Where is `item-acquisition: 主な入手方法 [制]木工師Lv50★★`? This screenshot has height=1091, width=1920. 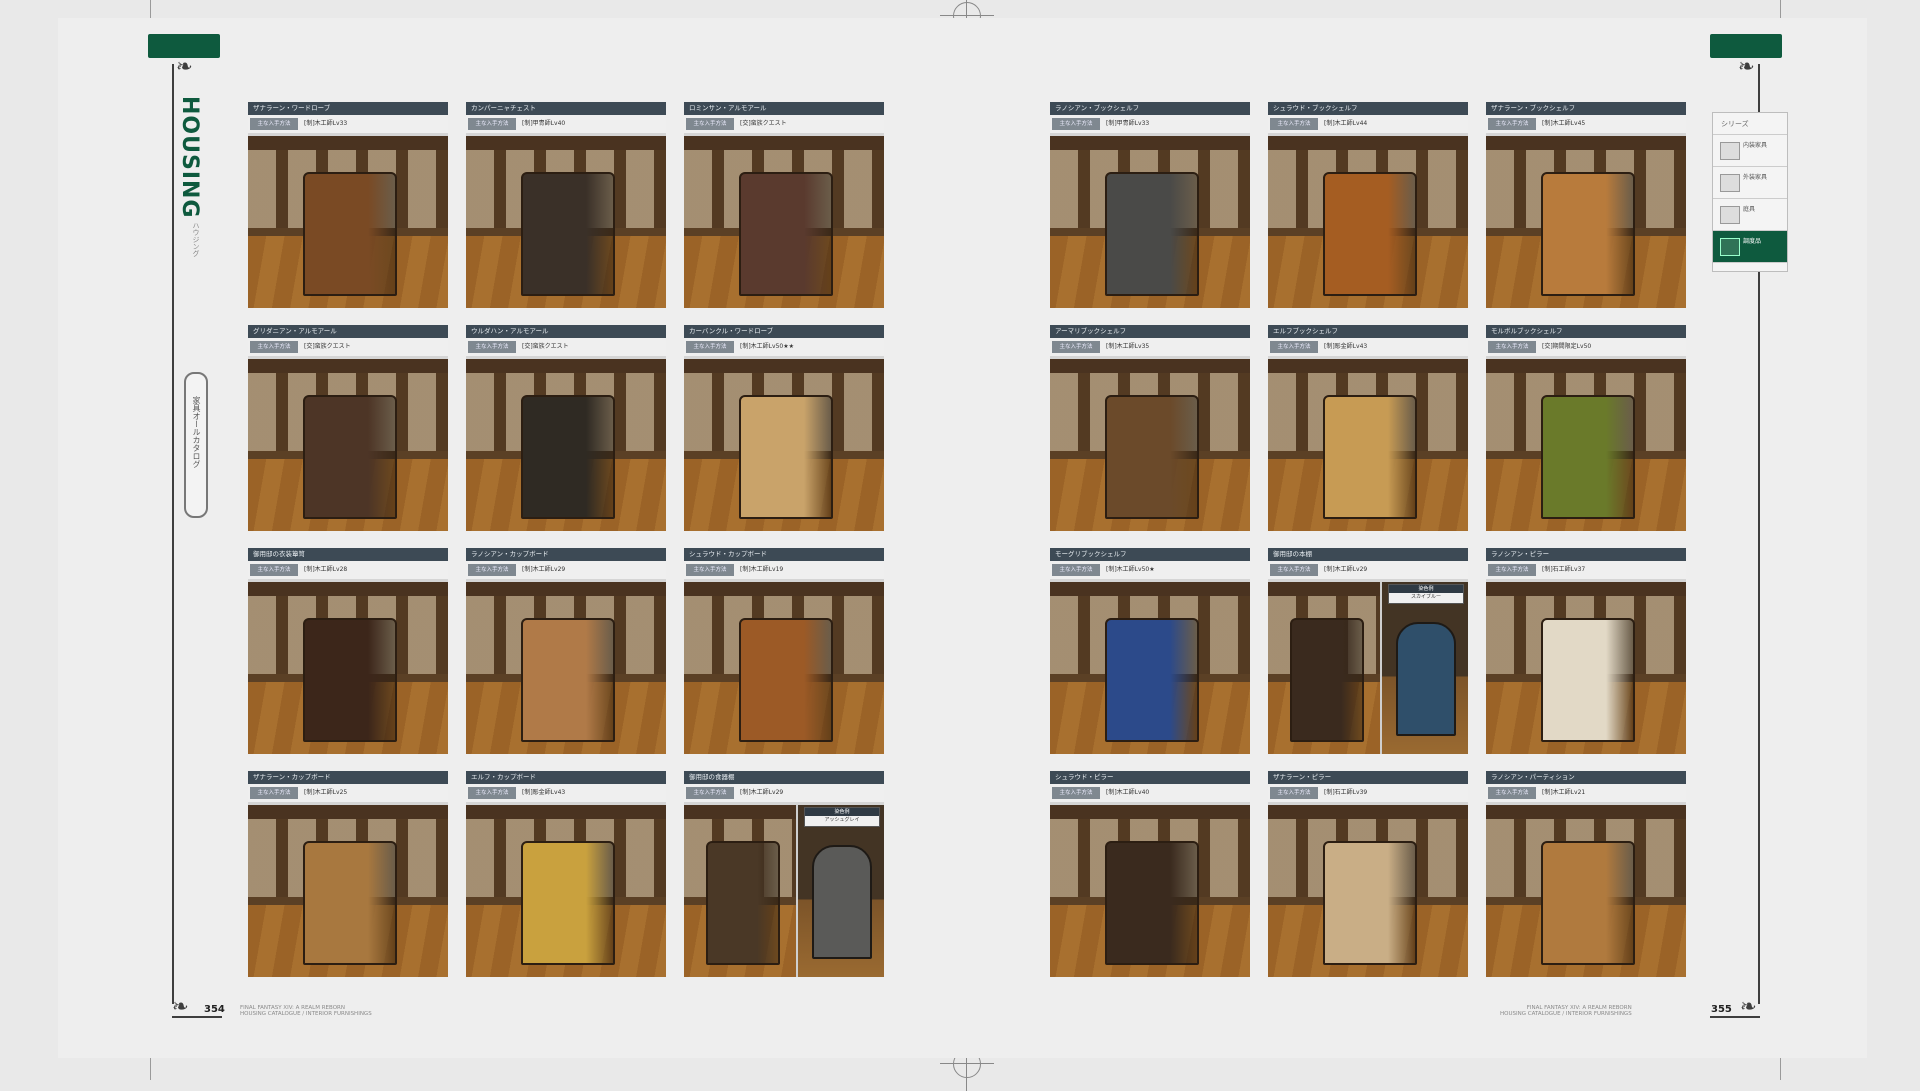
item-acquisition: 主な入手方法 [制]木工師Lv50★★ is located at coordinates (784, 347).